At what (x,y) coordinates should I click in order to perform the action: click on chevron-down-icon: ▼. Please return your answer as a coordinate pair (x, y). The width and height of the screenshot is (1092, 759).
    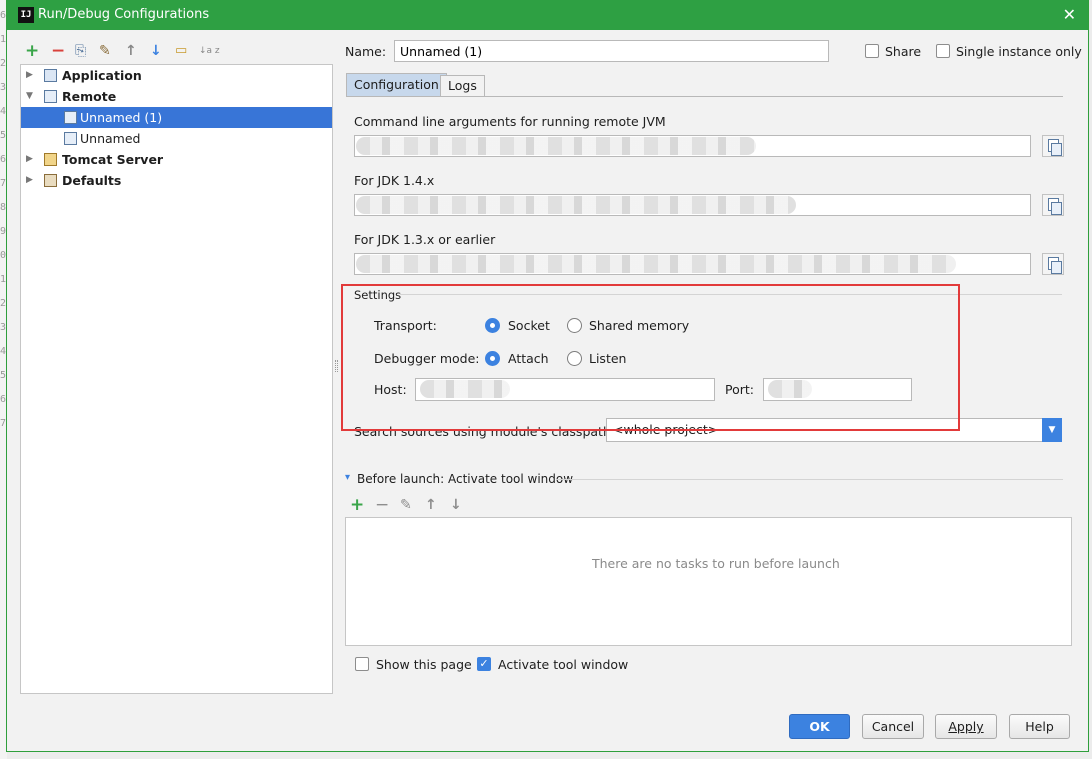
    Looking at the image, I should click on (1052, 430).